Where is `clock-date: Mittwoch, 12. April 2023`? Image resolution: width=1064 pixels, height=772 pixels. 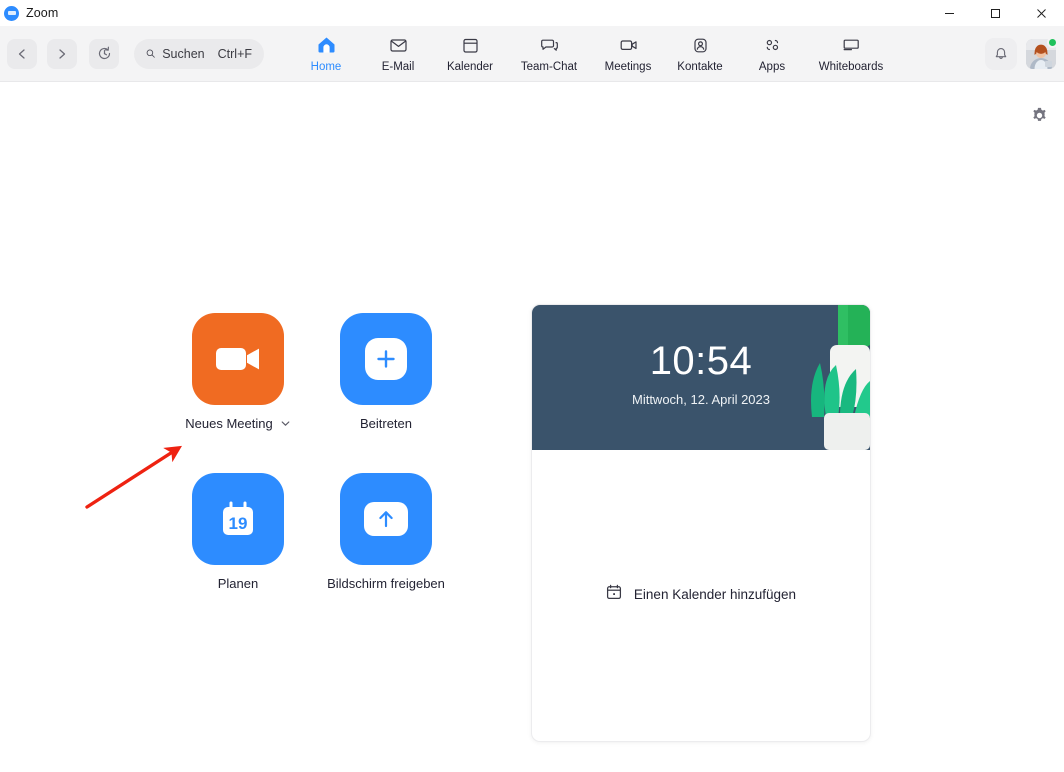 clock-date: Mittwoch, 12. April 2023 is located at coordinates (701, 399).